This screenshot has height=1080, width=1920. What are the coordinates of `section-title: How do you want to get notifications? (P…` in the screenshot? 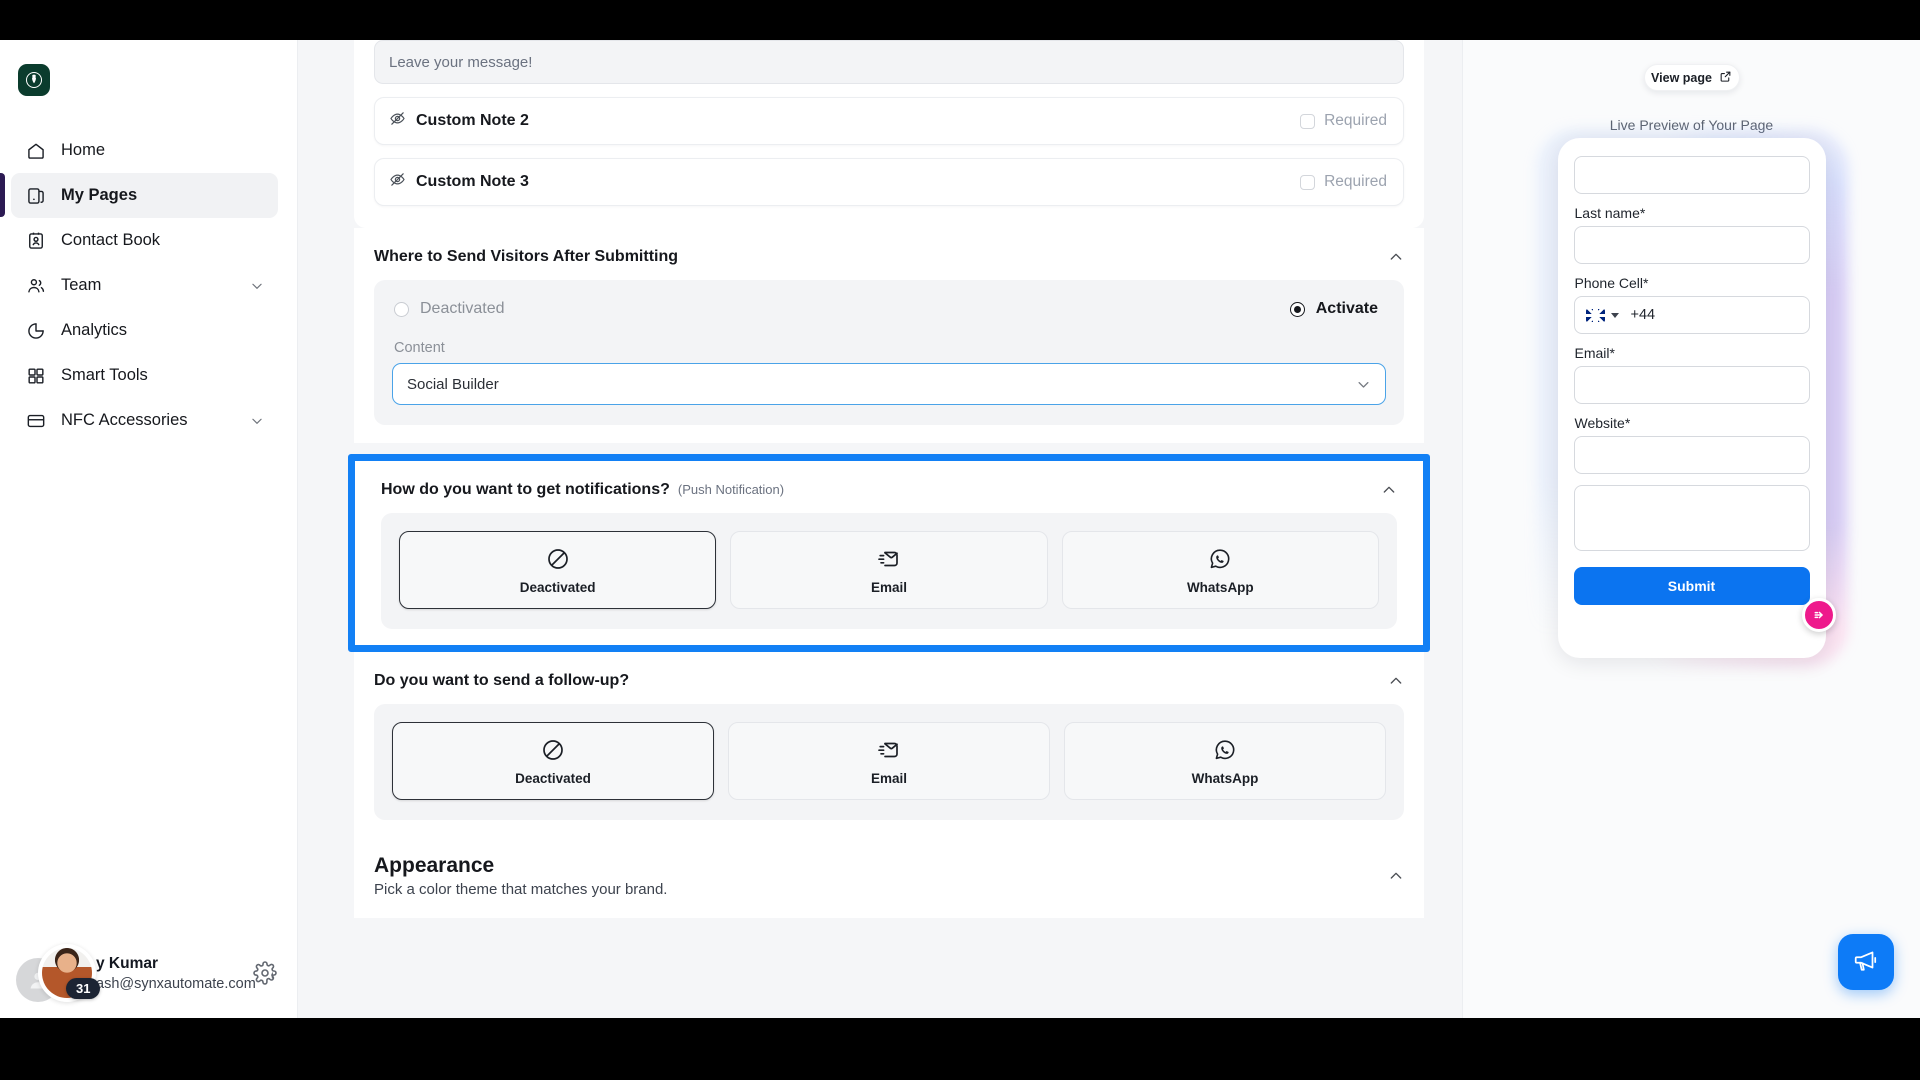 It's located at (582, 490).